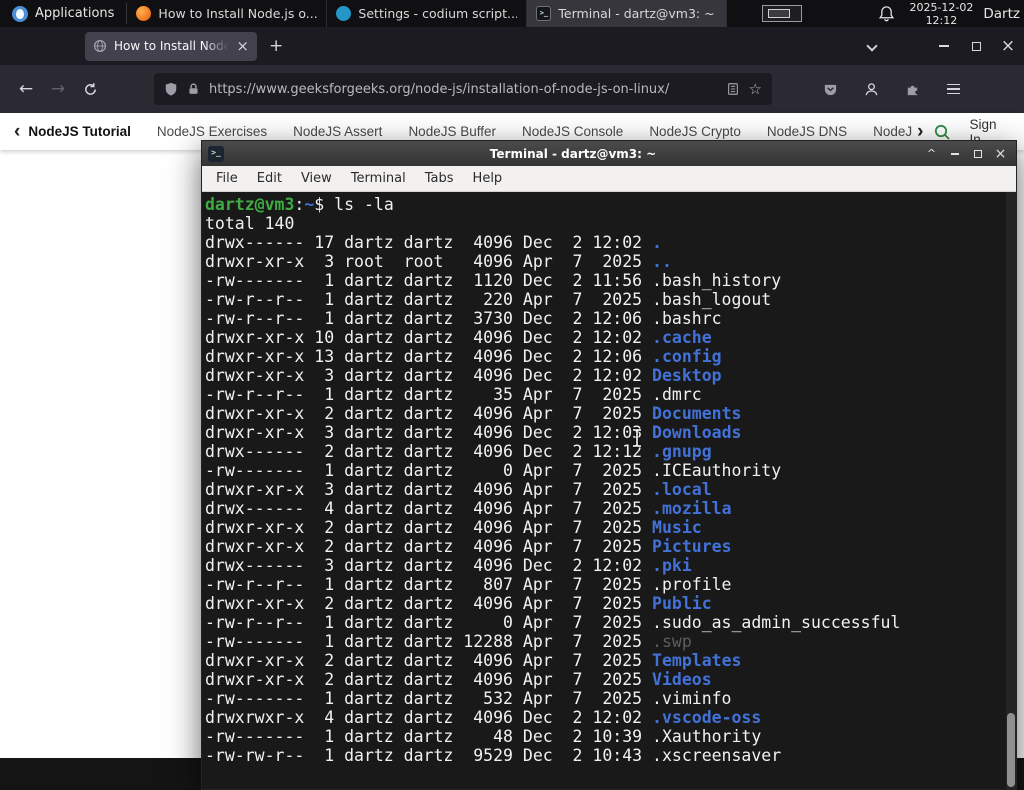 This screenshot has width=1024, height=790. I want to click on terminal-scrollbar-thumb, so click(1011, 750).